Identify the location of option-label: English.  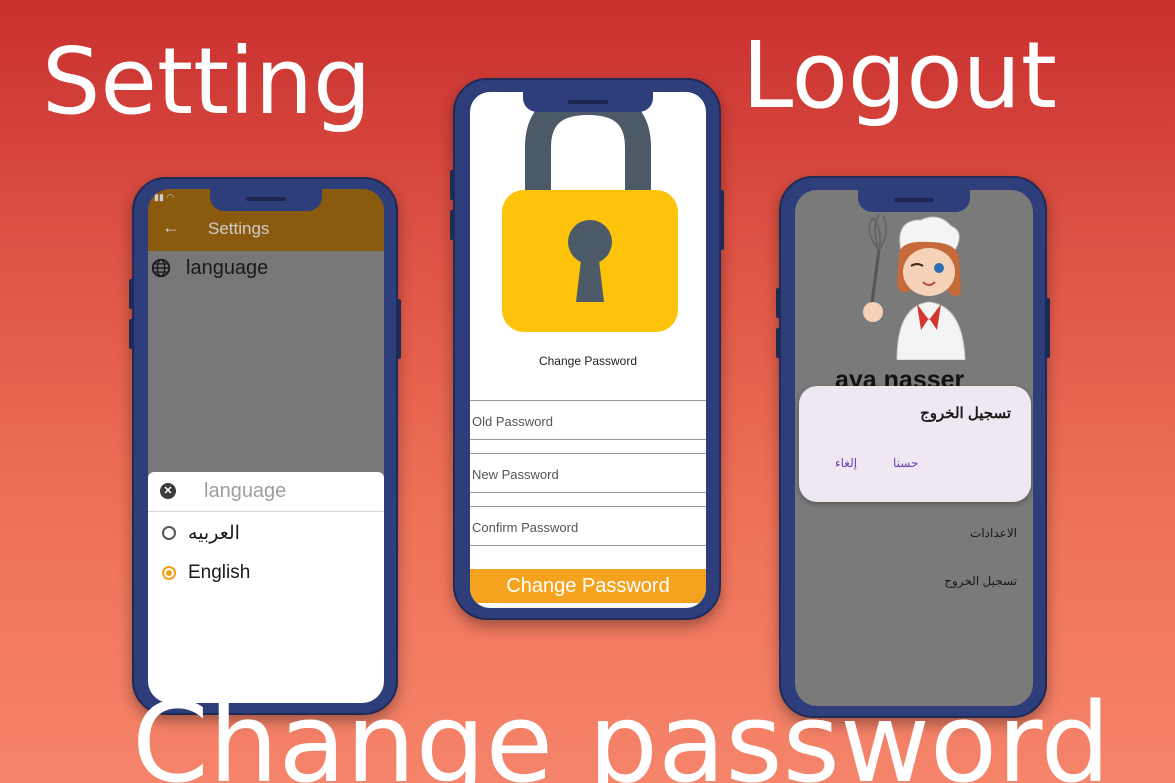
(219, 572).